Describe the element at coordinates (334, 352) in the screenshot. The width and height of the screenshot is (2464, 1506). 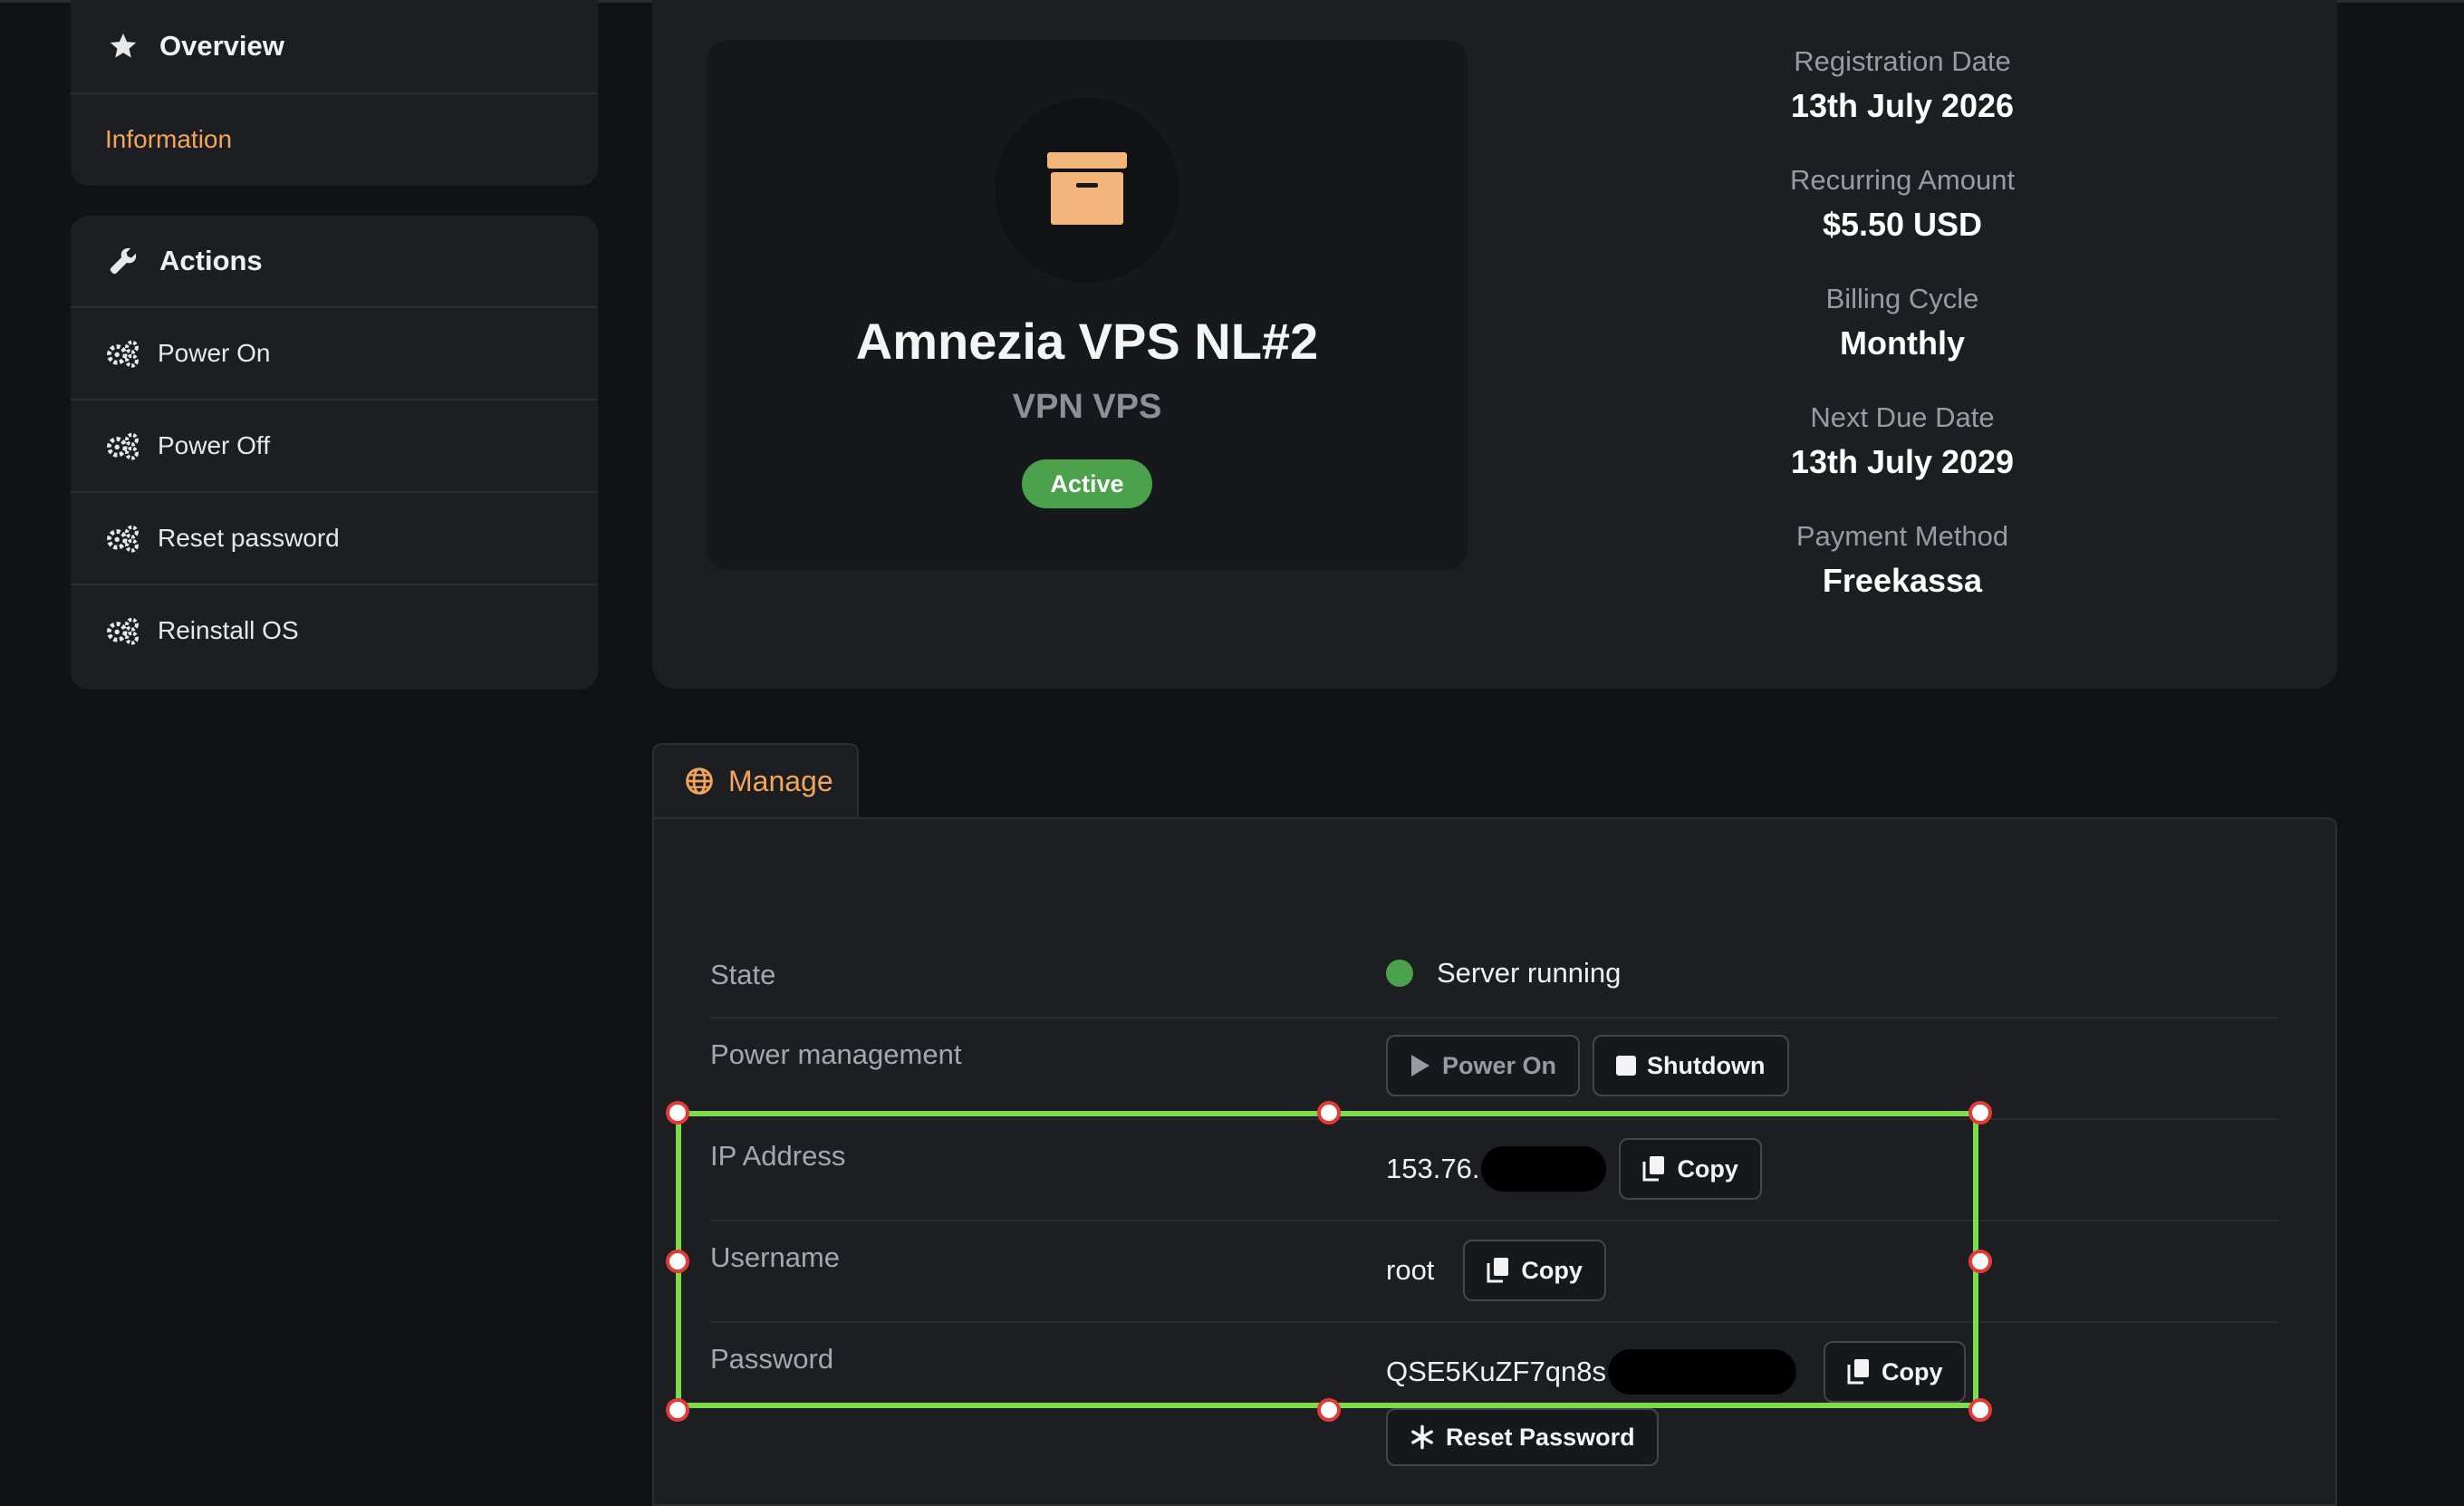
I see `sidebar-item-power-on: Power On` at that location.